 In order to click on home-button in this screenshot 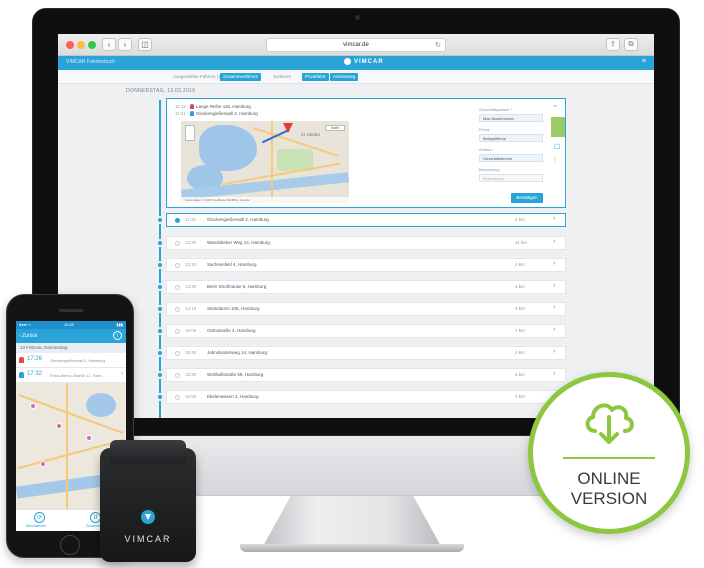, I will do `click(70, 545)`.